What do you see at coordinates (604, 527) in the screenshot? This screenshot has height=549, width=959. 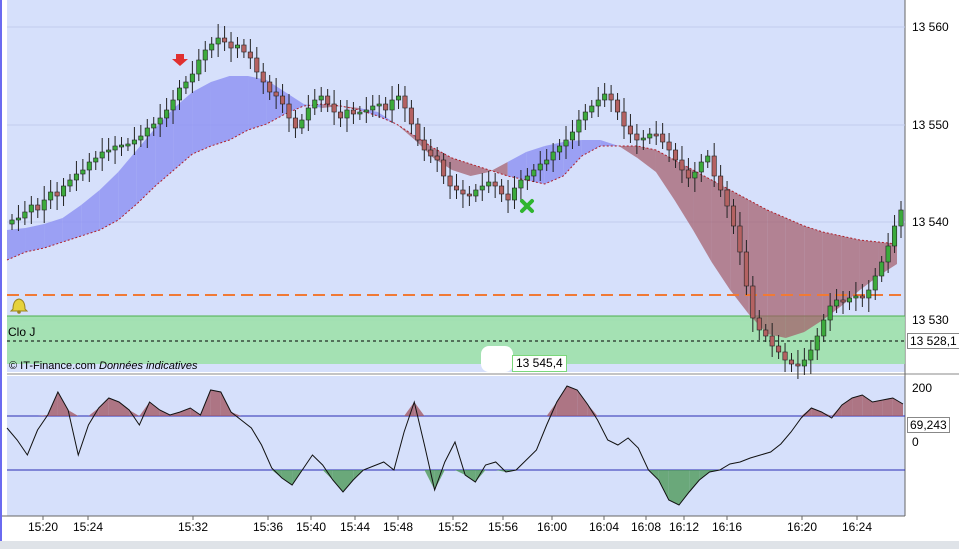 I see `time-tick: 16:04` at bounding box center [604, 527].